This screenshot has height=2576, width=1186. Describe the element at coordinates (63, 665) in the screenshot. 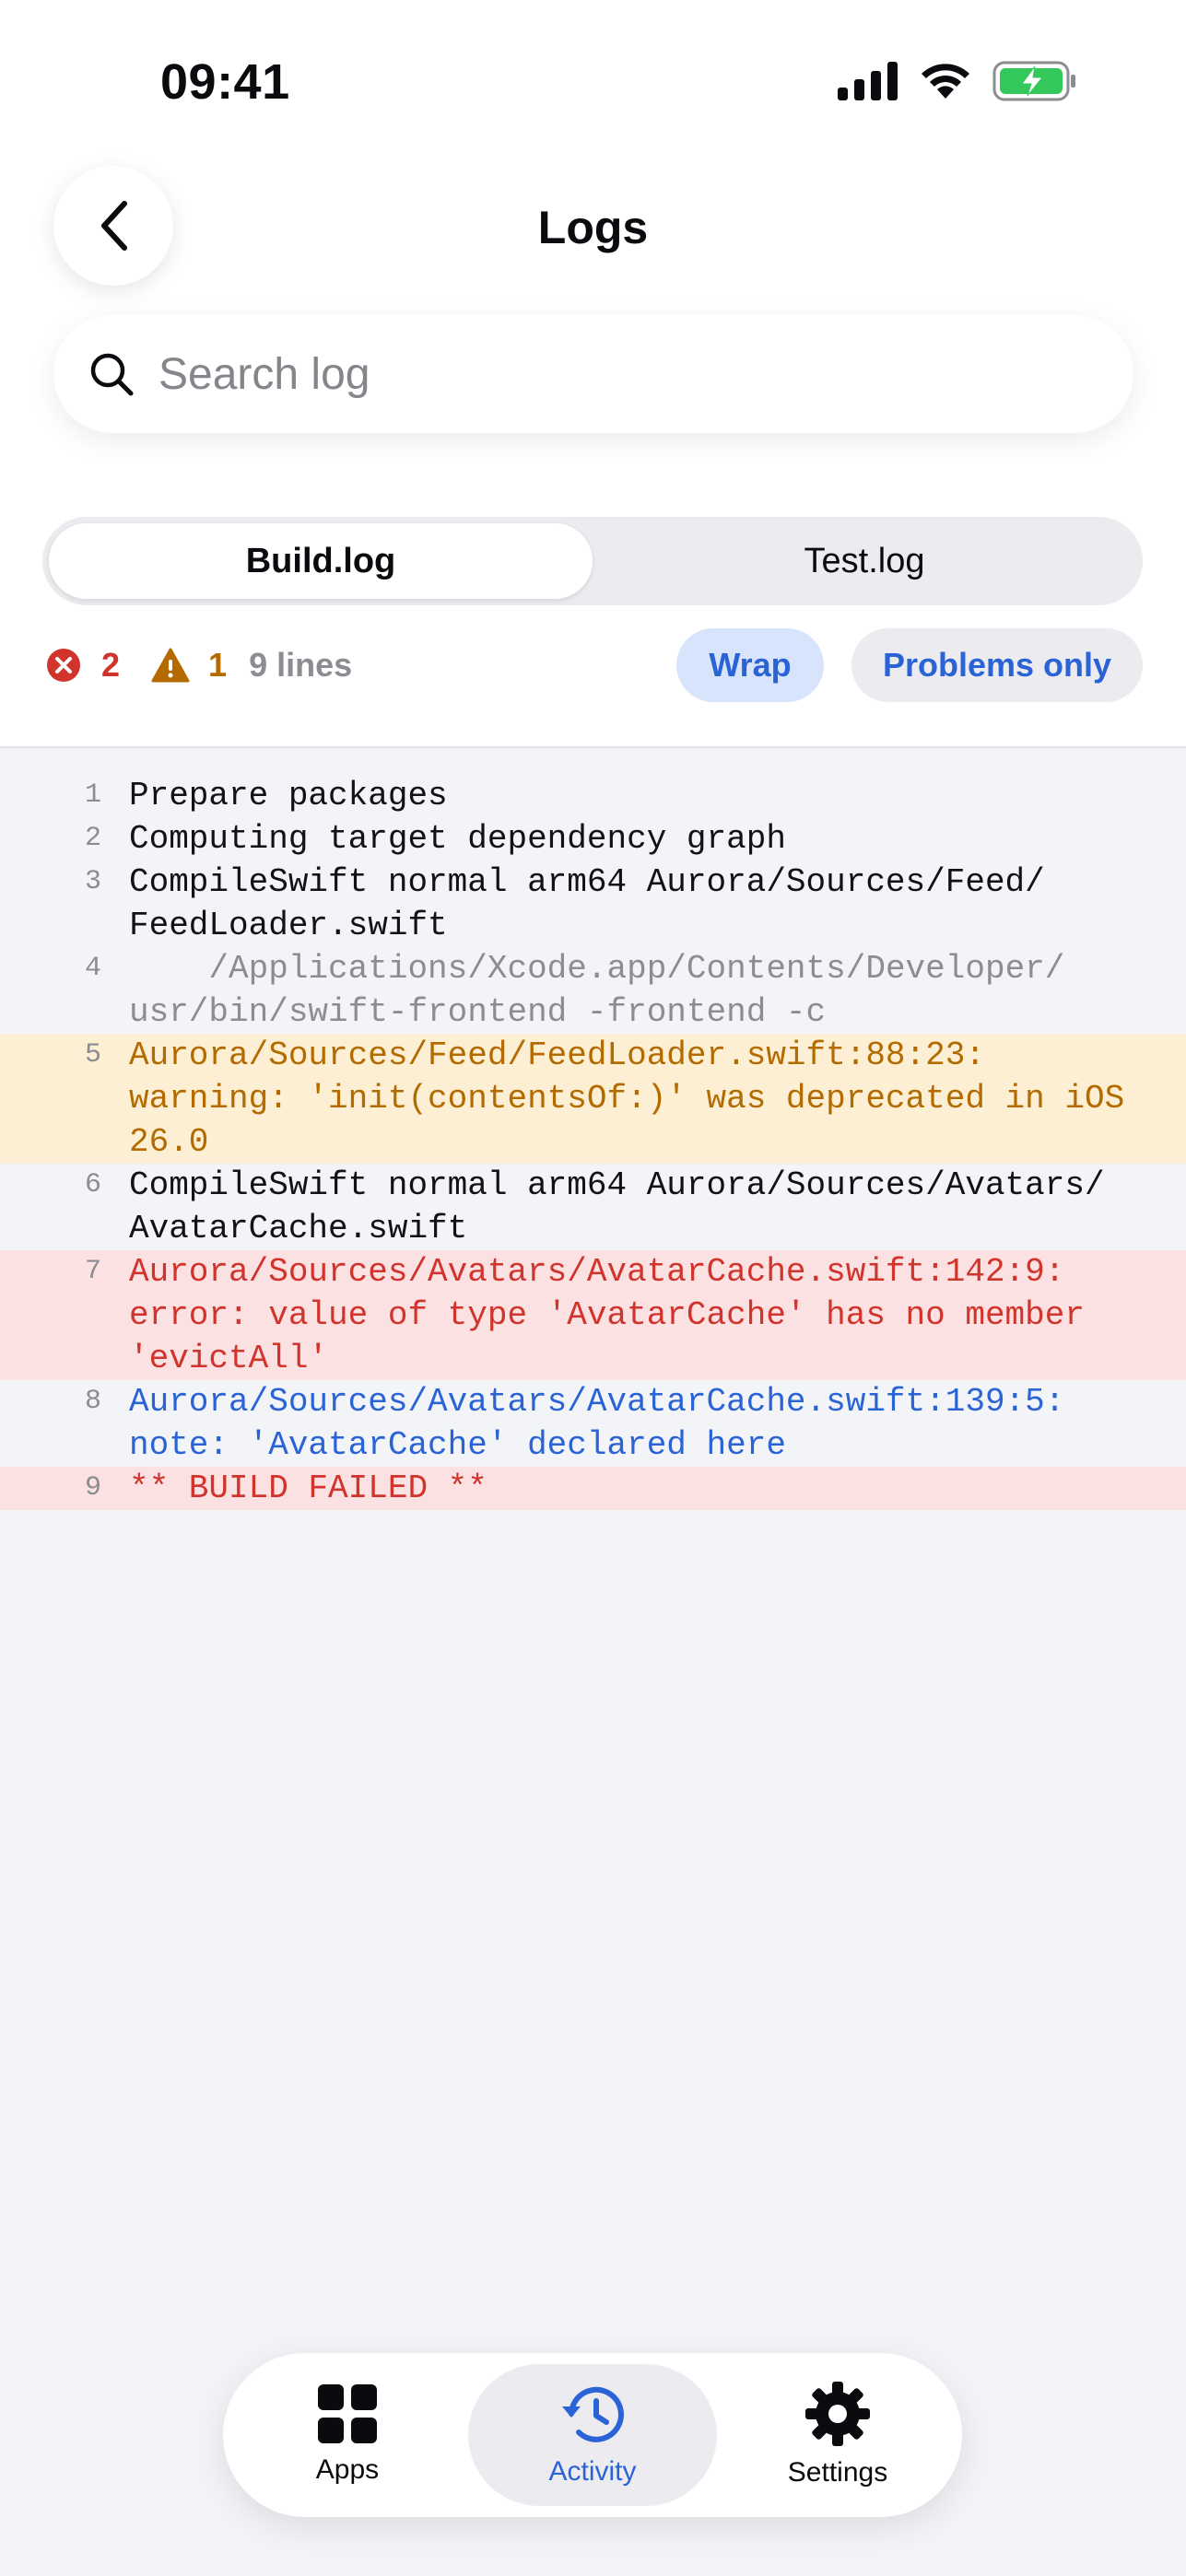

I see `error-icon` at that location.